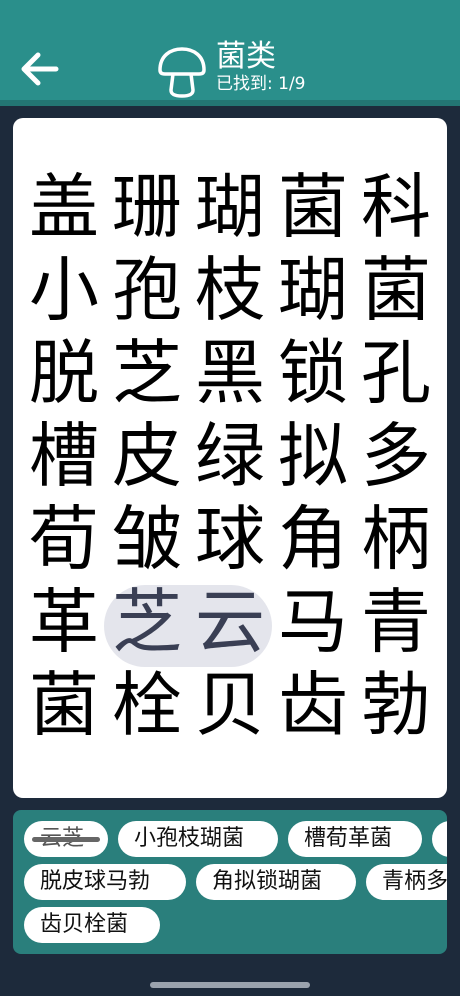 The width and height of the screenshot is (460, 996). What do you see at coordinates (64, 373) in the screenshot?
I see `grid-cell: 脱` at bounding box center [64, 373].